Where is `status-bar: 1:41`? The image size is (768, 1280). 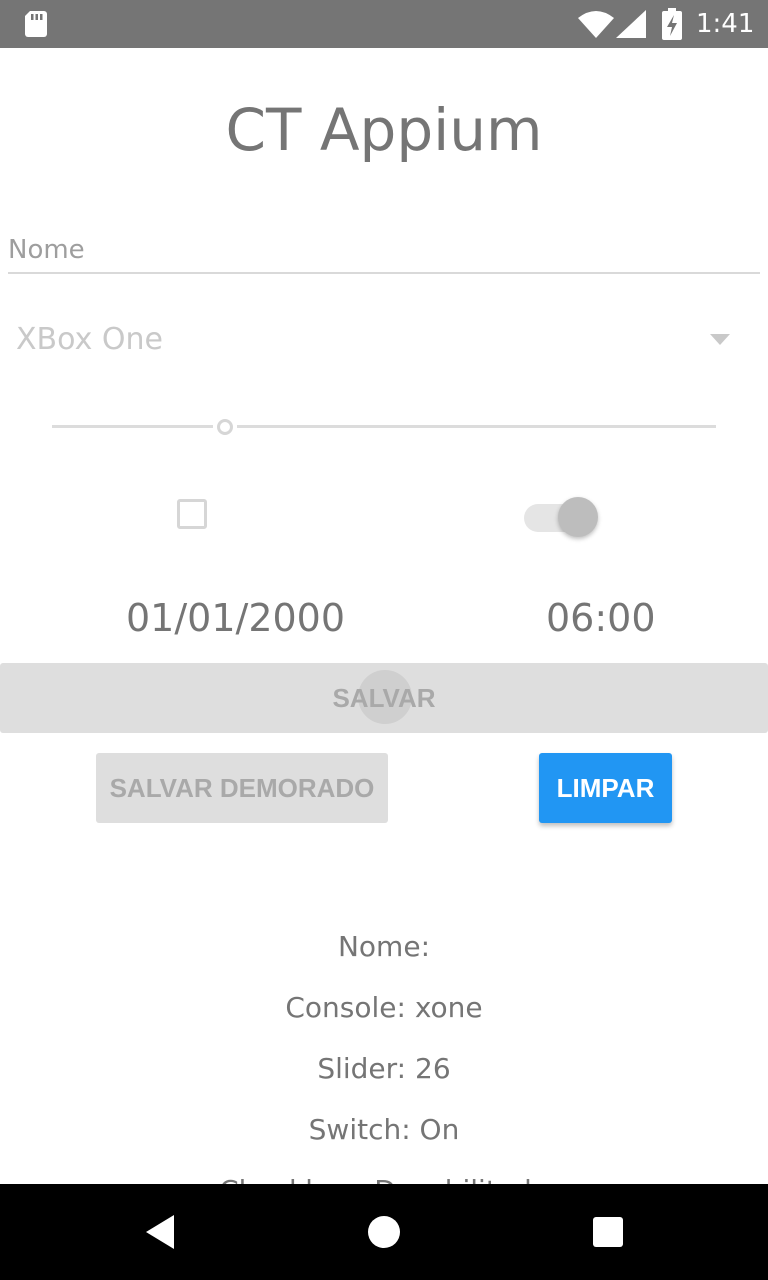
status-bar: 1:41 is located at coordinates (384, 24).